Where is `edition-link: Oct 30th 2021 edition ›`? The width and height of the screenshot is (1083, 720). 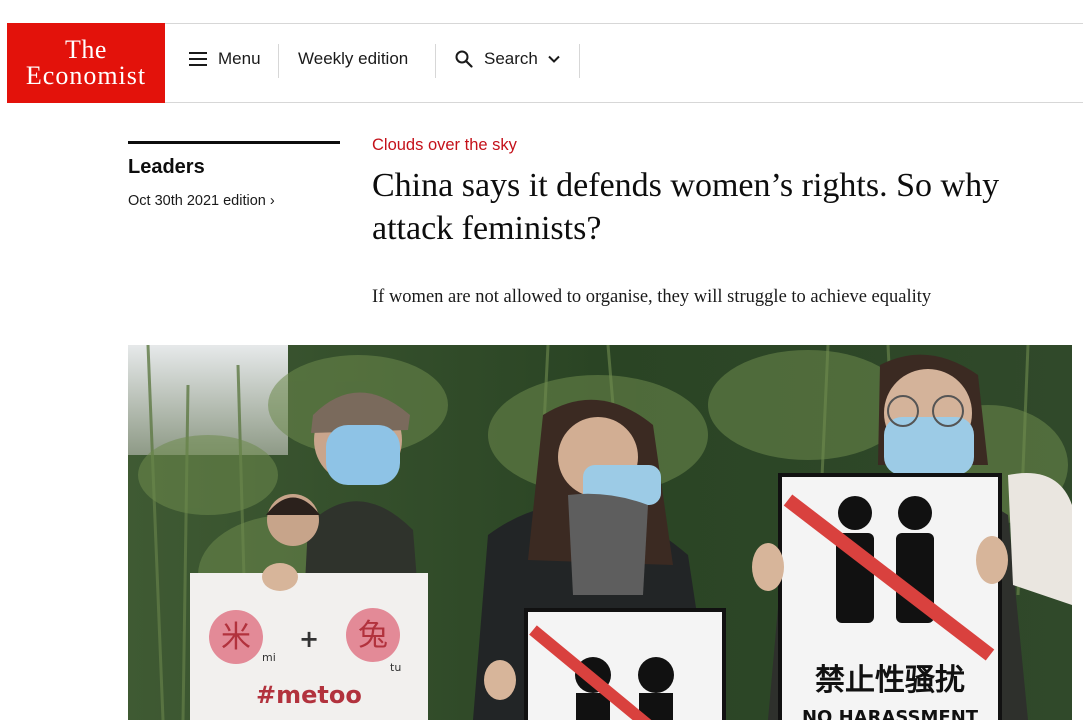
edition-link: Oct 30th 2021 edition › is located at coordinates (201, 201).